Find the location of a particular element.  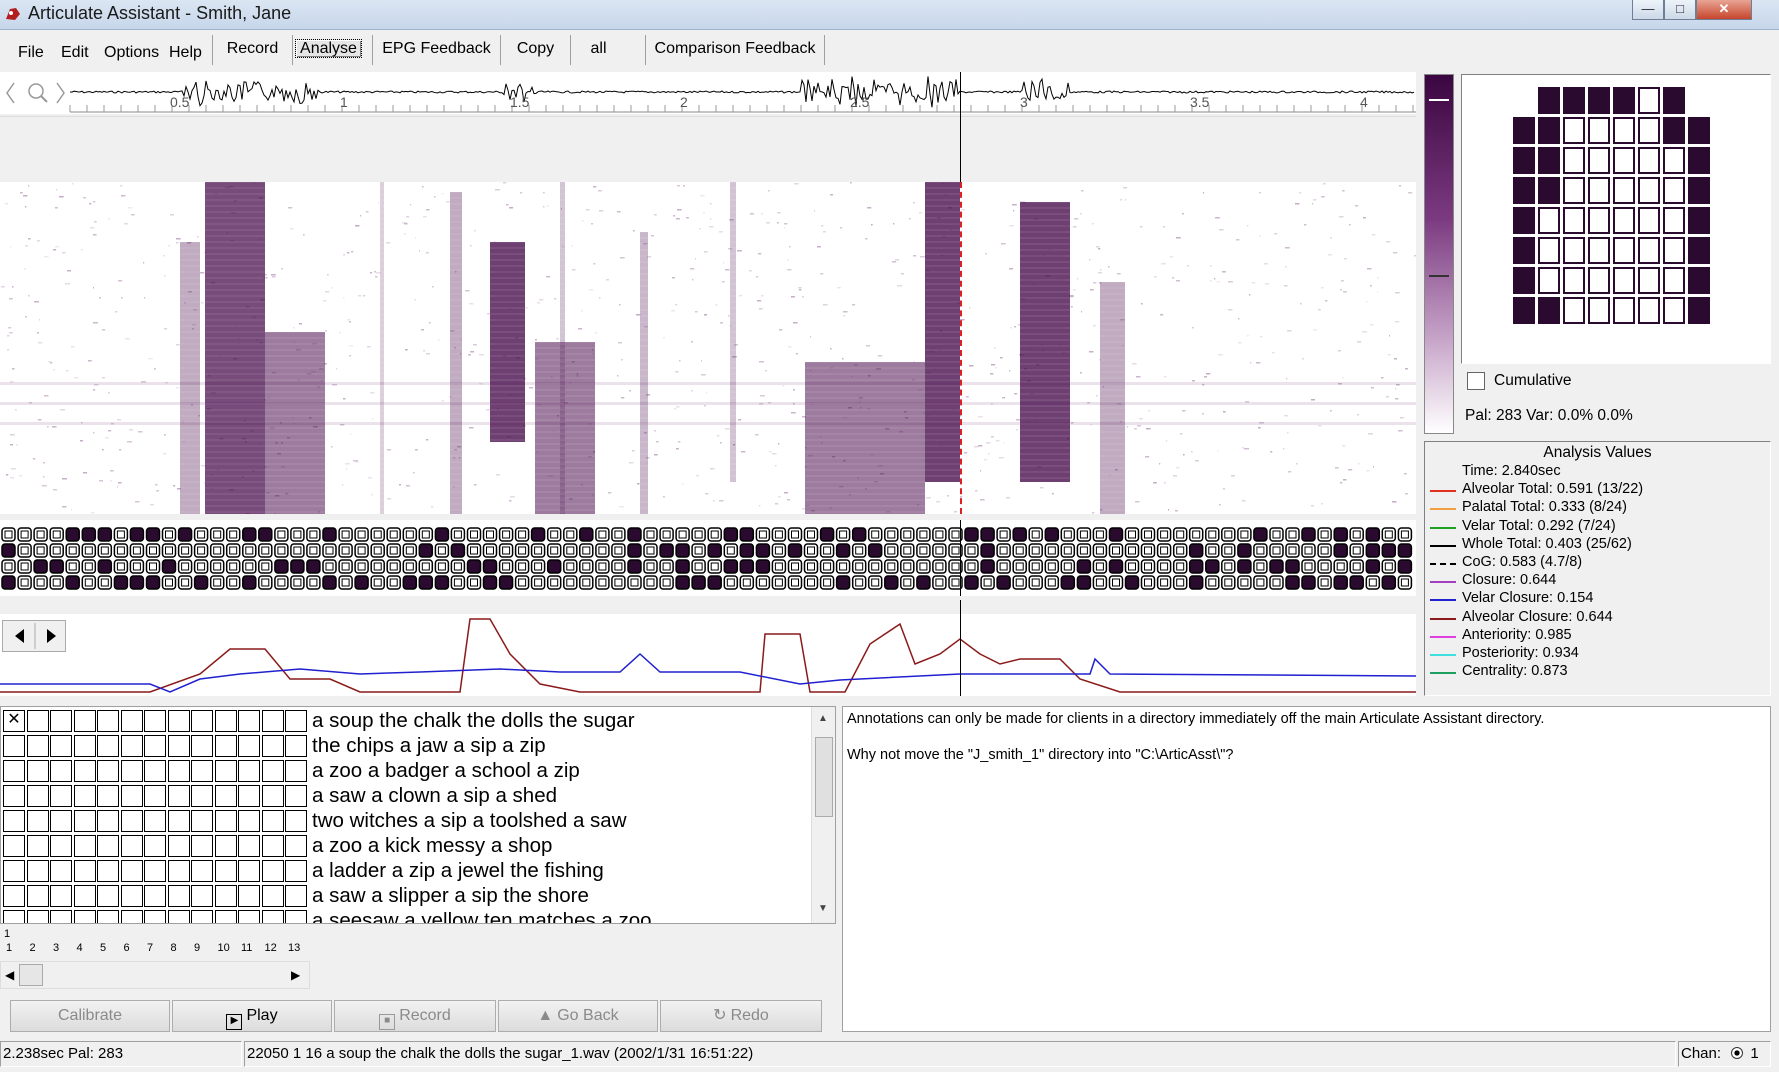

menu-options: Options is located at coordinates (131, 53).